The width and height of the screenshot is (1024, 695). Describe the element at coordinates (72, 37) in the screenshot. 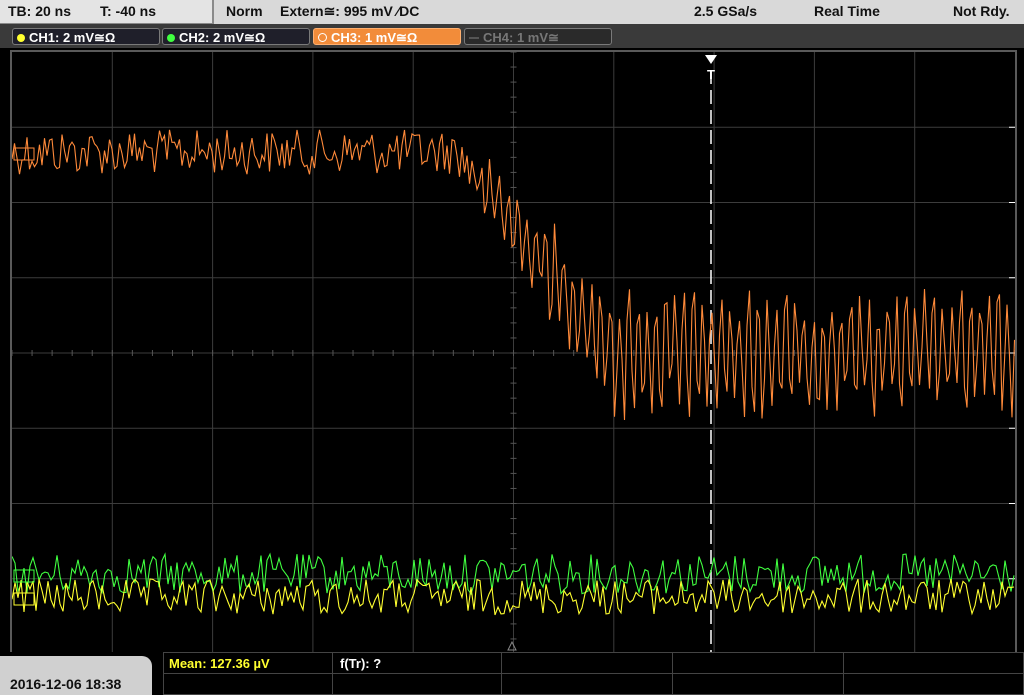

I see `channel-1-label: CH1: 2 mV≅Ω` at that location.